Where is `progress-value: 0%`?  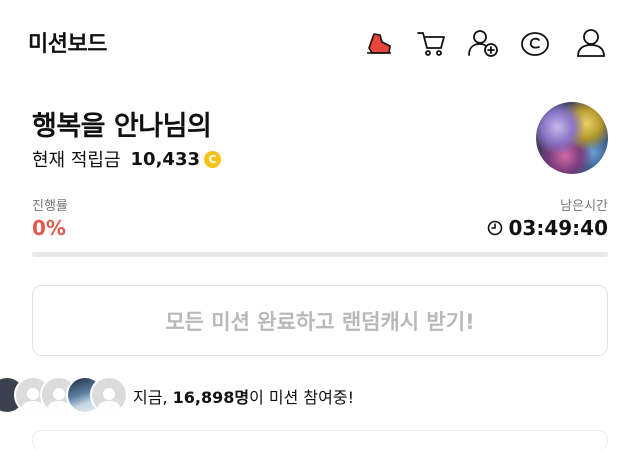 progress-value: 0% is located at coordinates (49, 228).